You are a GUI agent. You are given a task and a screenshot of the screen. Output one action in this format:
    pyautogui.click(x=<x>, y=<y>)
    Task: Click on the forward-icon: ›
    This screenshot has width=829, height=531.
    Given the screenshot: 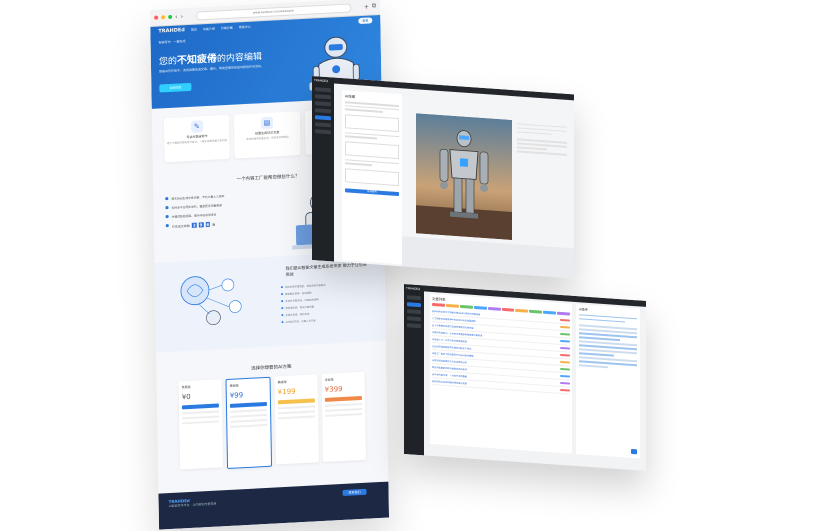 What is the action you would take?
    pyautogui.click(x=181, y=16)
    